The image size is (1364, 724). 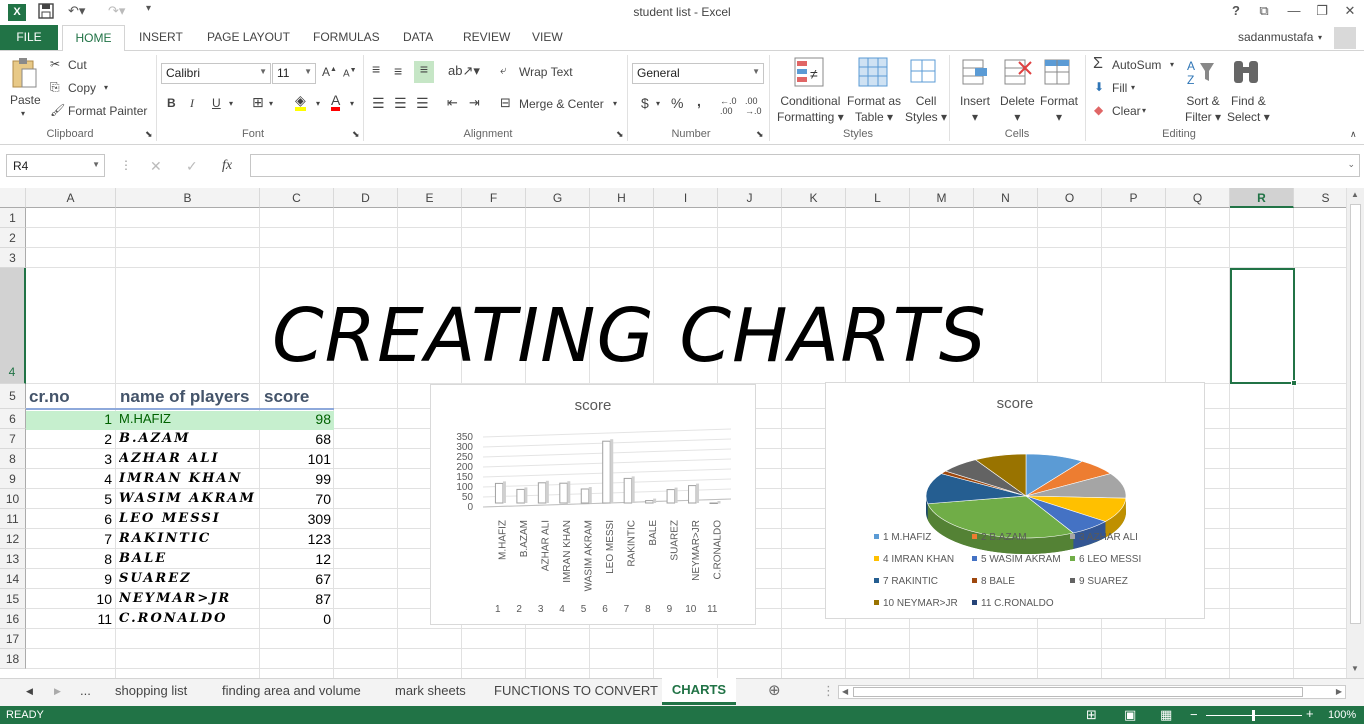 What do you see at coordinates (295, 459) in the screenshot?
I see `cell-score: 101` at bounding box center [295, 459].